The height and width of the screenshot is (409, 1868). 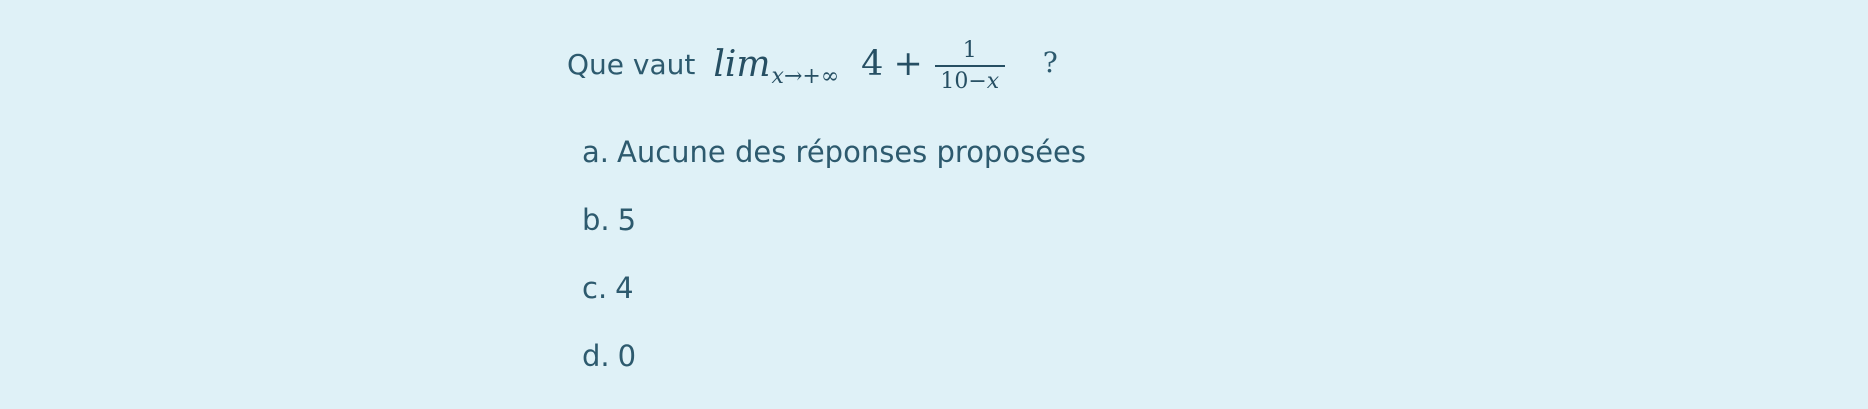 What do you see at coordinates (595, 288) in the screenshot?
I see `choice-letter: c.` at bounding box center [595, 288].